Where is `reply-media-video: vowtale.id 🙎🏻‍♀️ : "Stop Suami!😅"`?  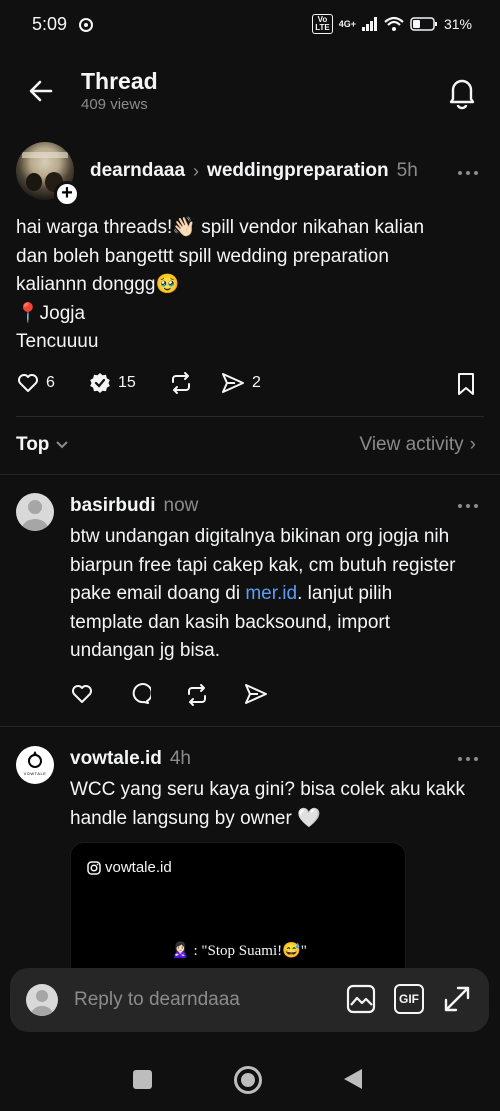
reply-media-video: vowtale.id 🙎🏻‍♀️ : "Stop Suami!😅" is located at coordinates (238, 912).